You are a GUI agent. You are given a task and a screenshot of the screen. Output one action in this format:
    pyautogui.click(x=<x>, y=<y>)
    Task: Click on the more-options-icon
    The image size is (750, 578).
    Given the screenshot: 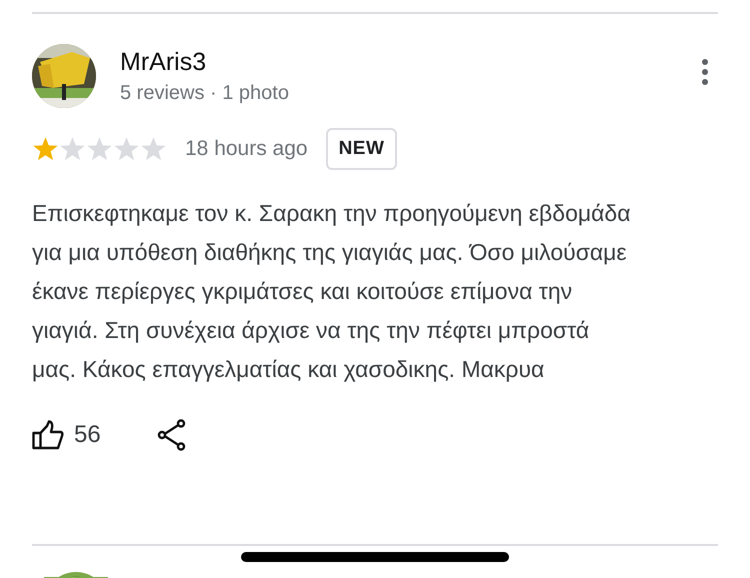 What is the action you would take?
    pyautogui.click(x=705, y=72)
    